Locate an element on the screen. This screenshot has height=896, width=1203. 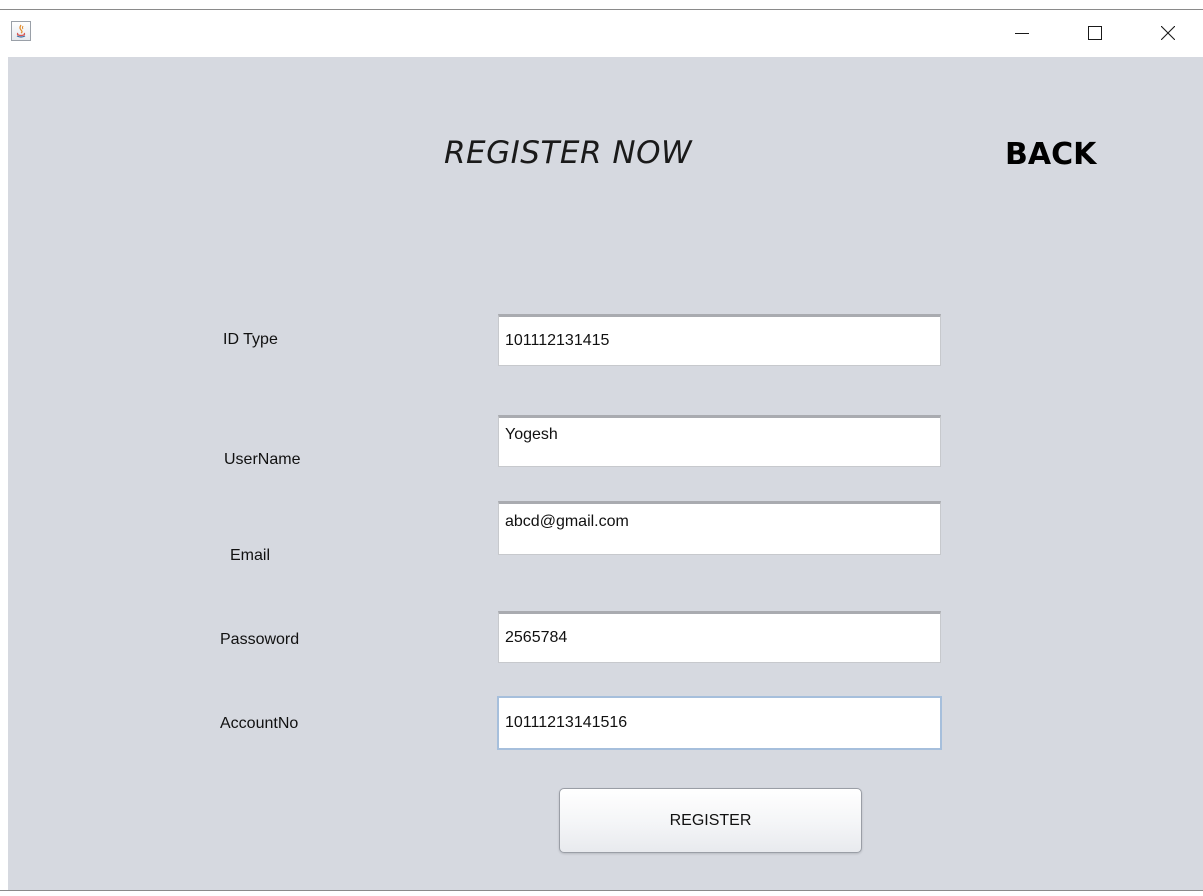
password-label: Passoword is located at coordinates (260, 639).